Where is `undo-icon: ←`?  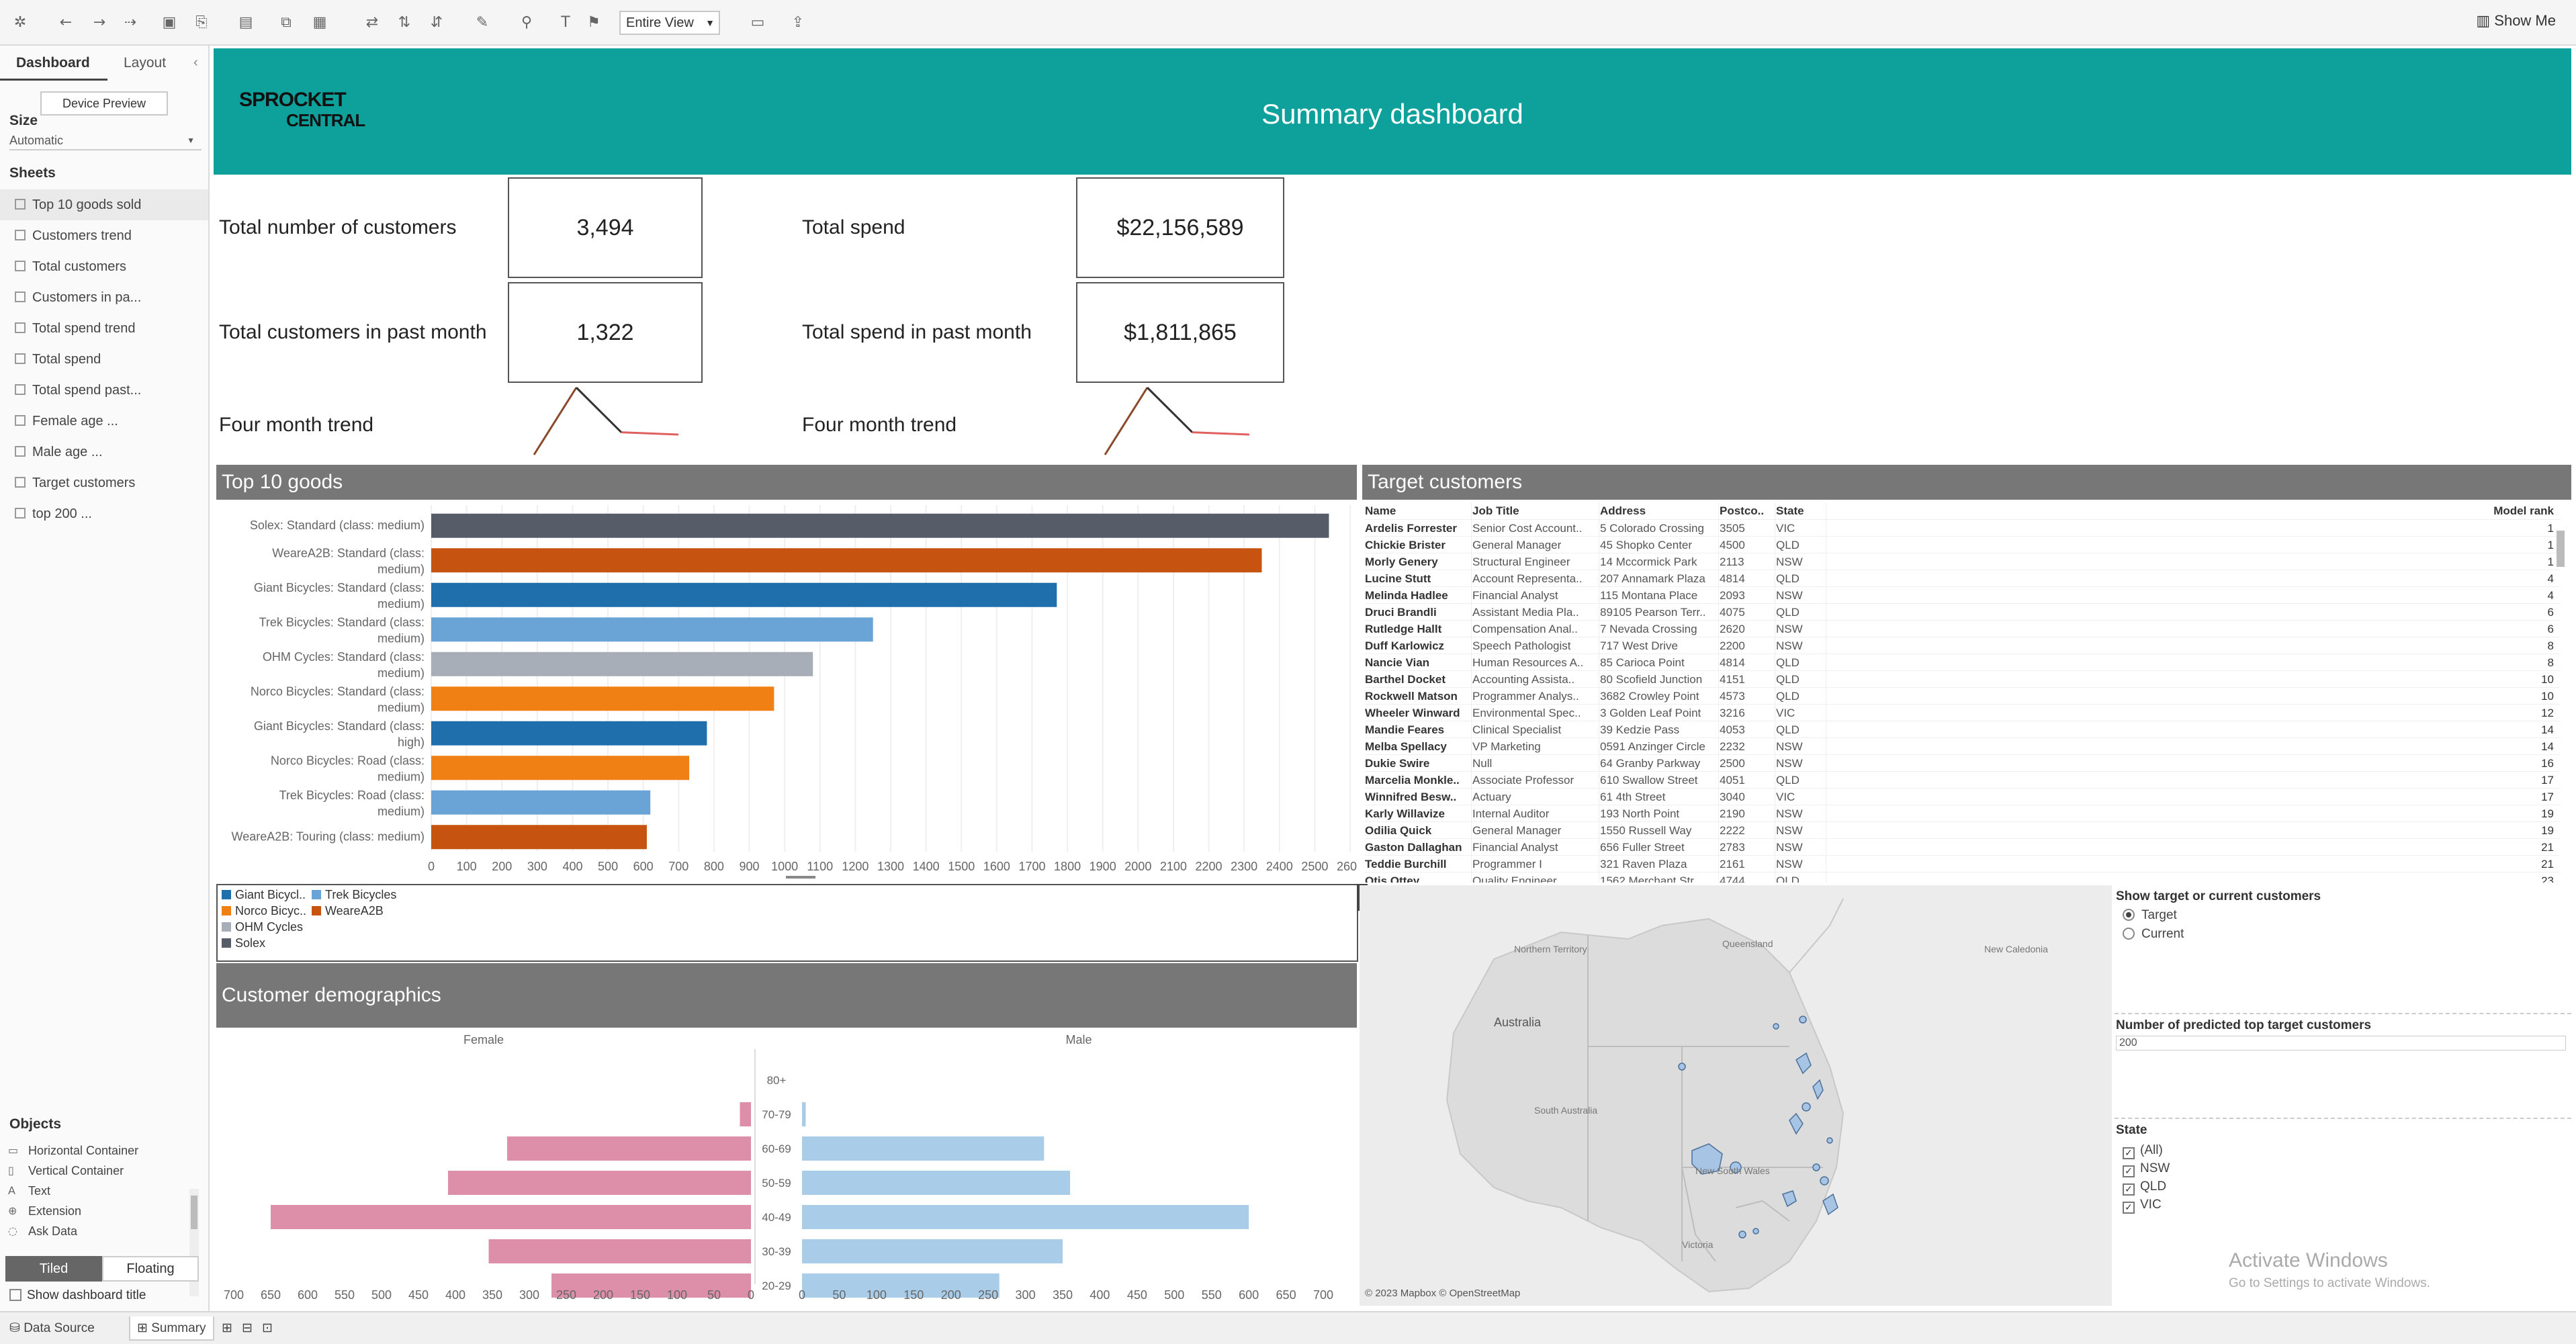 undo-icon: ← is located at coordinates (66, 23).